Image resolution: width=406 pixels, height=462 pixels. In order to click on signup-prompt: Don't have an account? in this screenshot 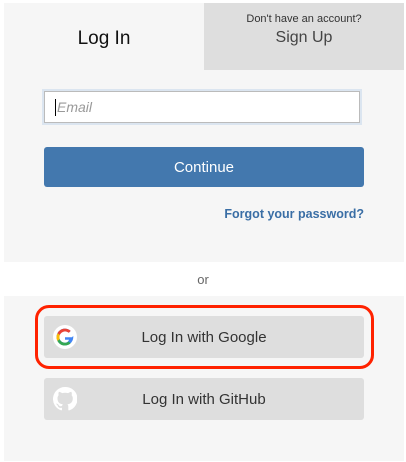, I will do `click(304, 19)`.